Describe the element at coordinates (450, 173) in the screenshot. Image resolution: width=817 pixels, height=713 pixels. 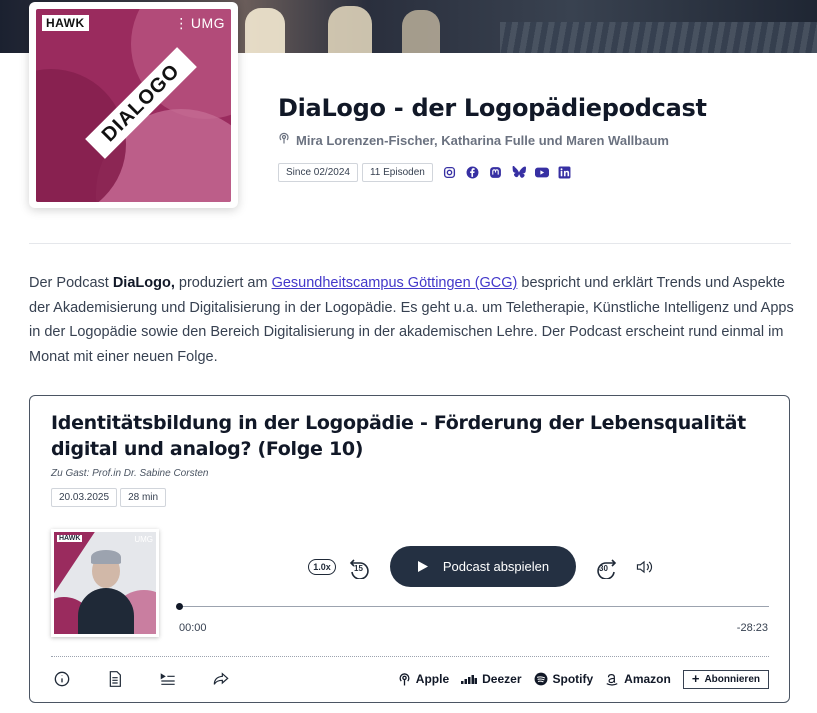
I see `instagram-icon` at that location.